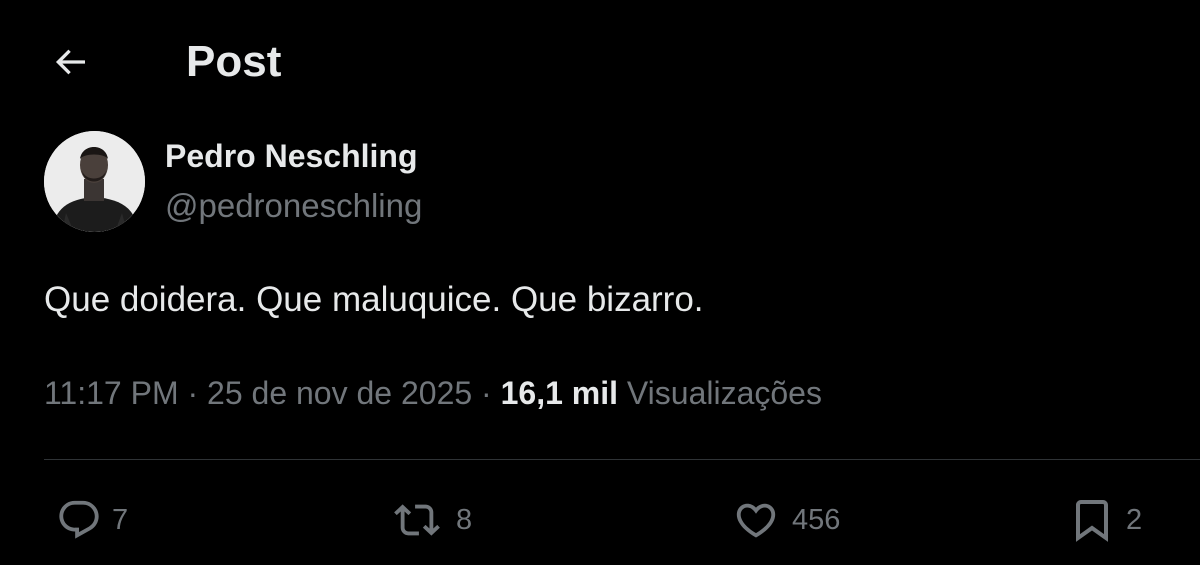 Image resolution: width=1200 pixels, height=565 pixels. I want to click on reply-button: 7, so click(92, 520).